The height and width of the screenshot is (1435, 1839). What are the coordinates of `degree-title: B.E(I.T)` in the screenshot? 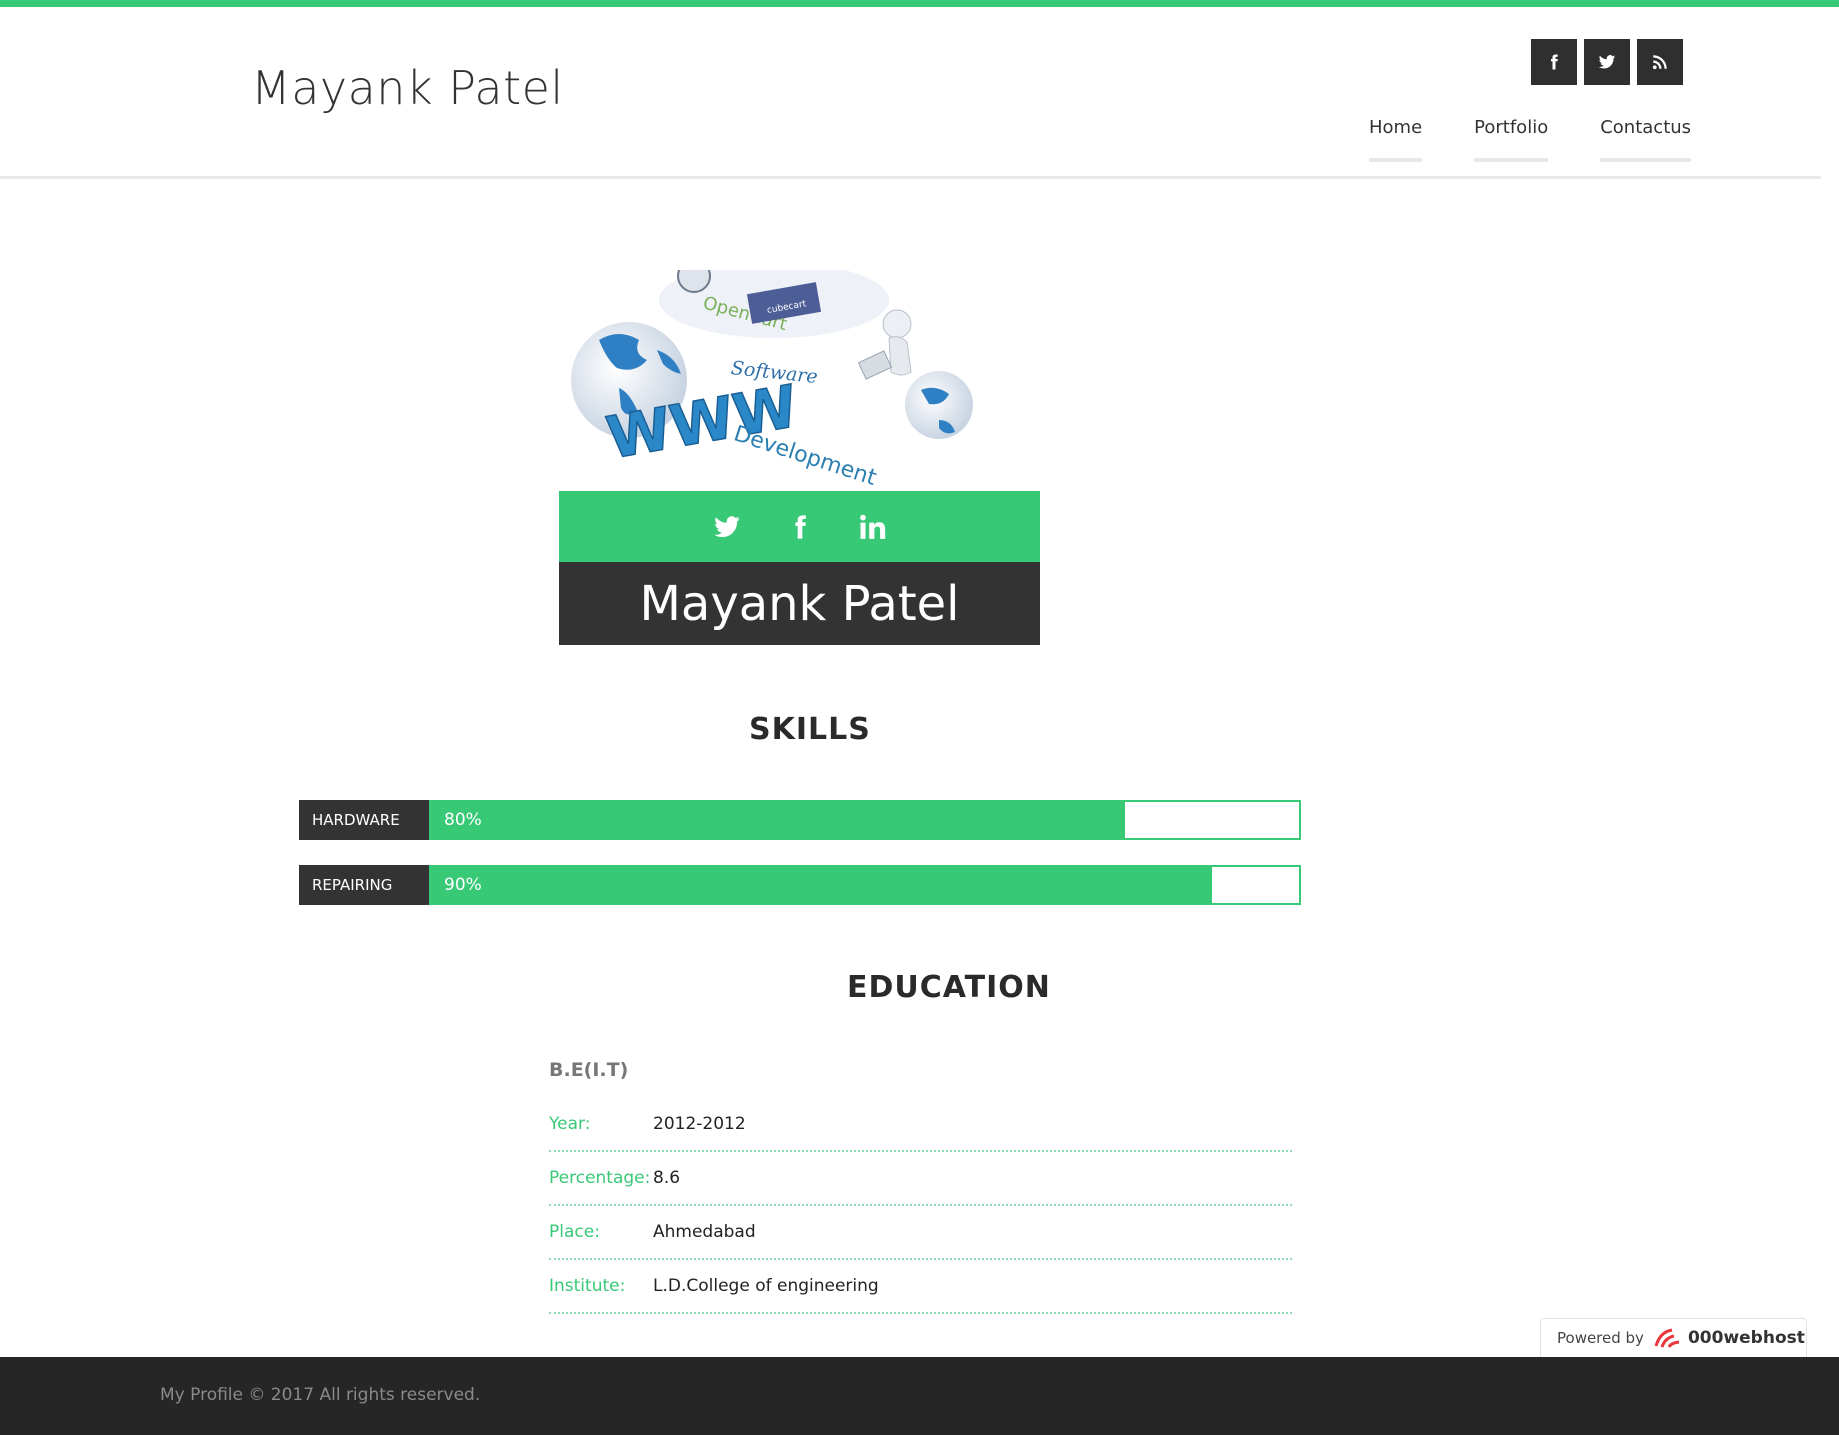 It's located at (589, 1070).